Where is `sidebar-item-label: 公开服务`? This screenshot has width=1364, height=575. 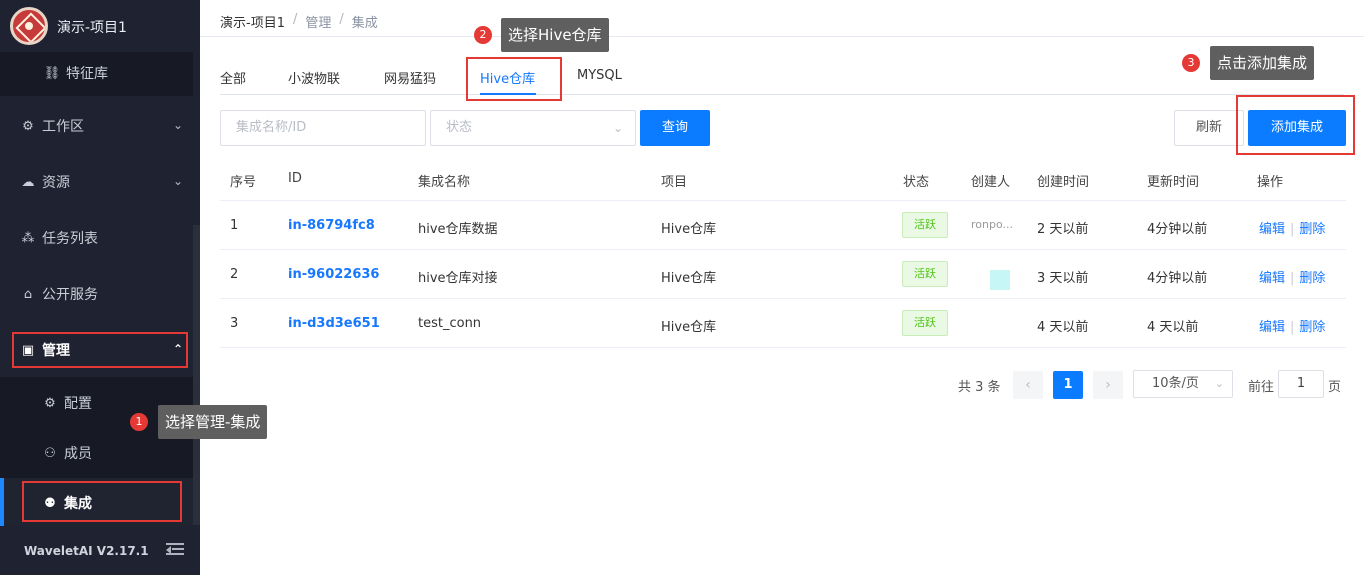 sidebar-item-label: 公开服务 is located at coordinates (70, 295).